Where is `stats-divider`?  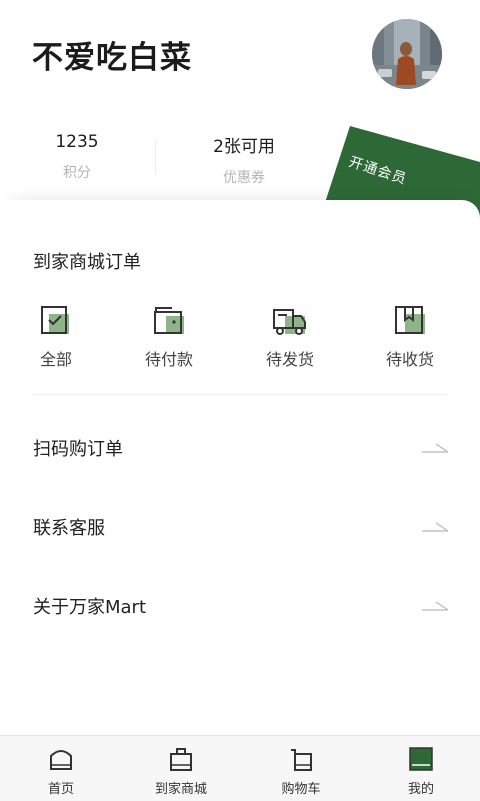
stats-divider is located at coordinates (155, 157).